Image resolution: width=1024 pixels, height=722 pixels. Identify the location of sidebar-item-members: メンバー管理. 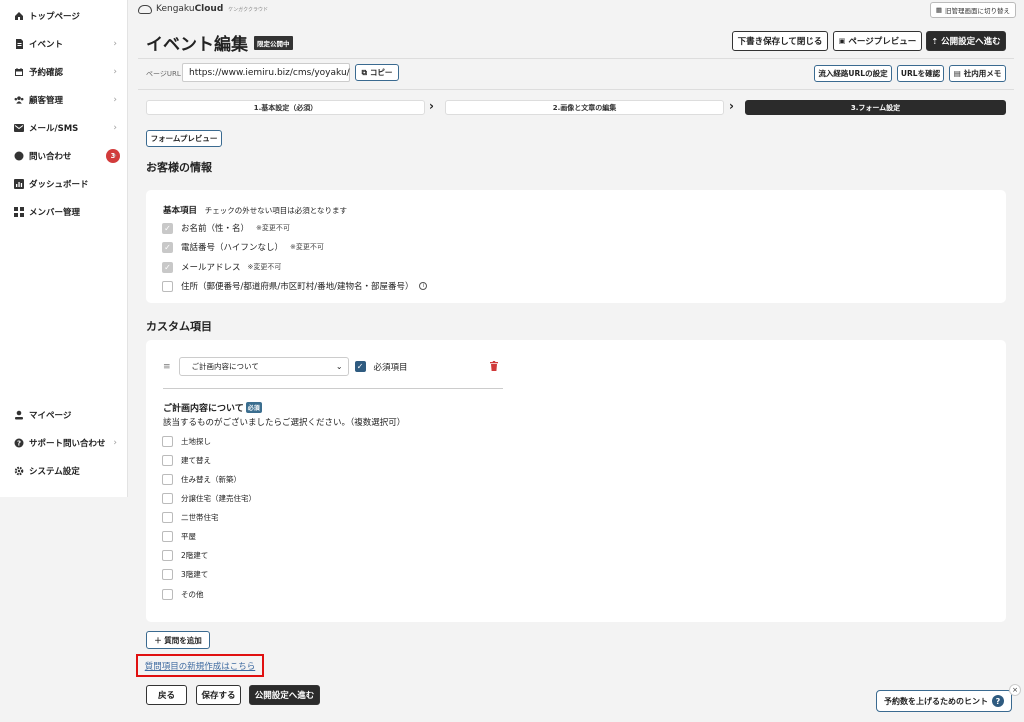
(65, 212).